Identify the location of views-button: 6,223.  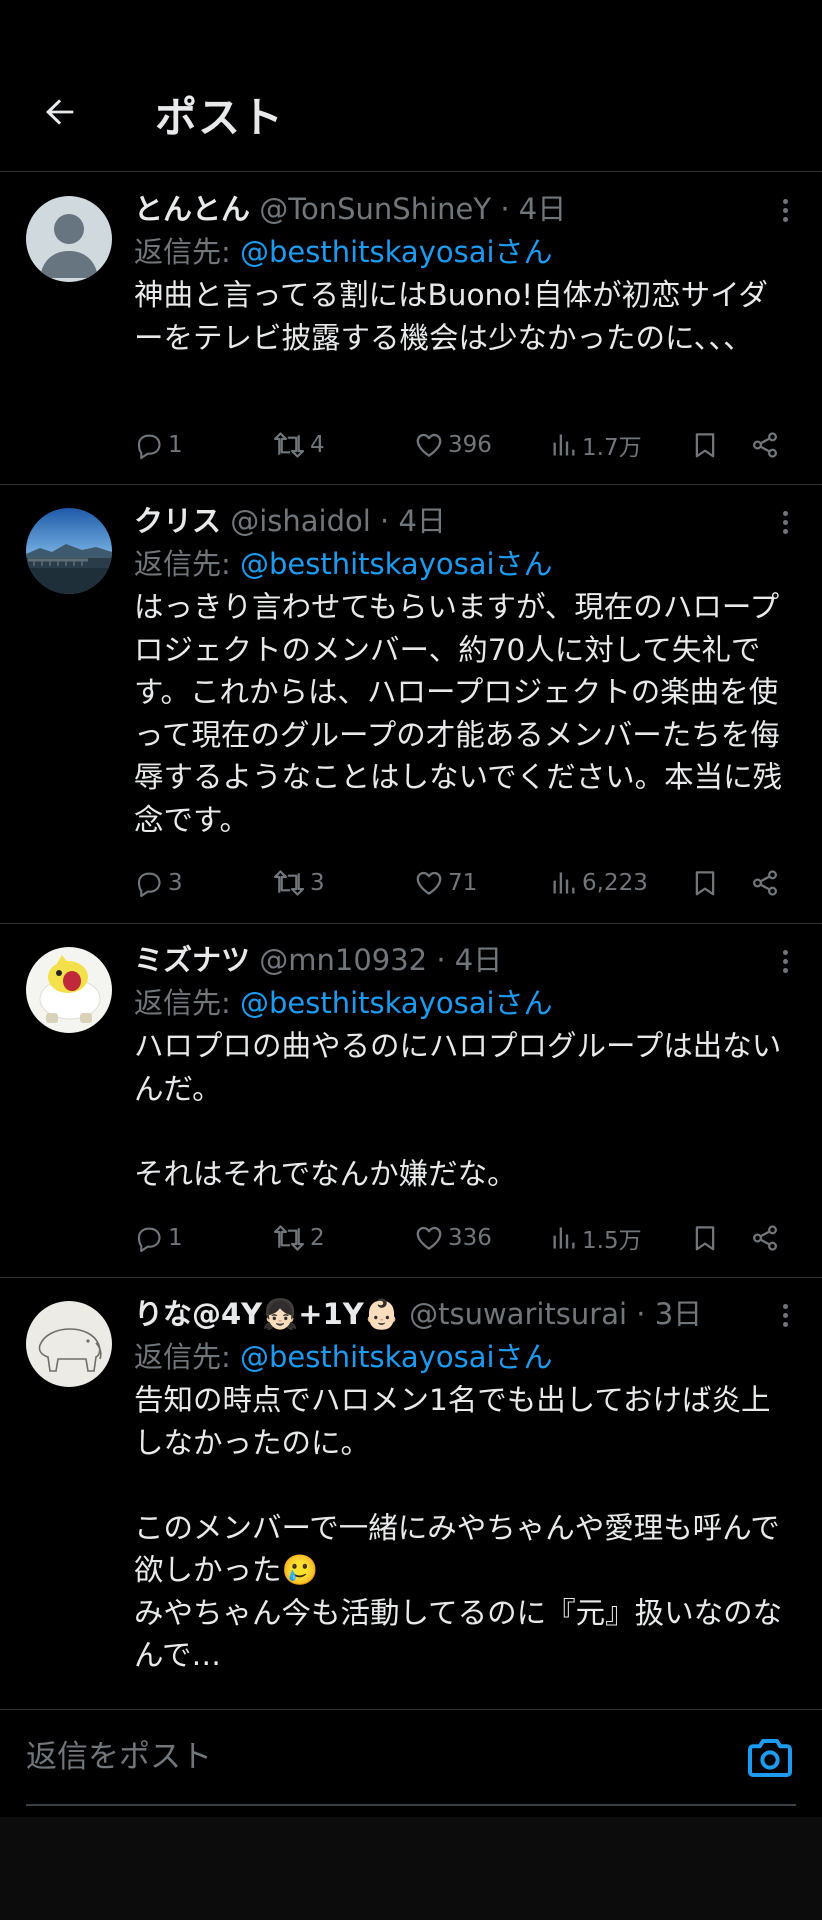
(599, 883).